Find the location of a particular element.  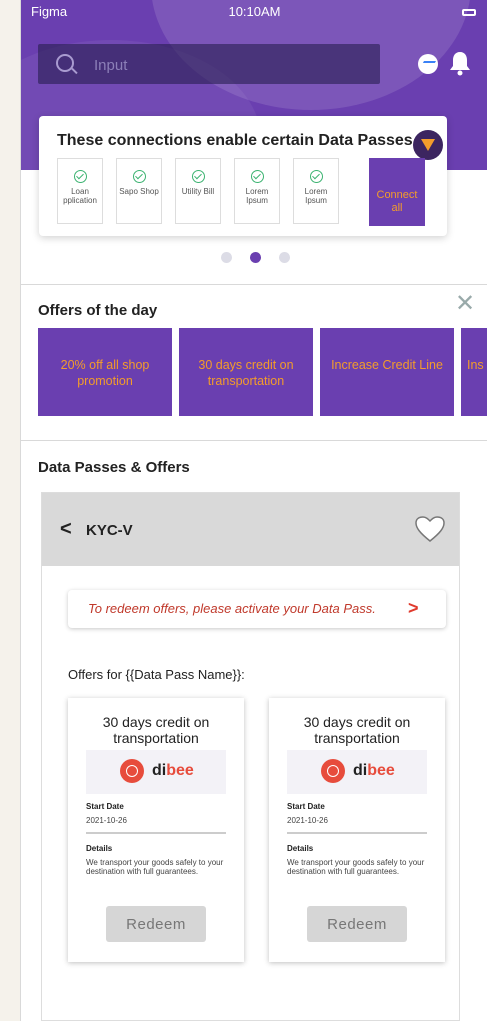

offer-tile: 30 days credit on transportation is located at coordinates (246, 372).